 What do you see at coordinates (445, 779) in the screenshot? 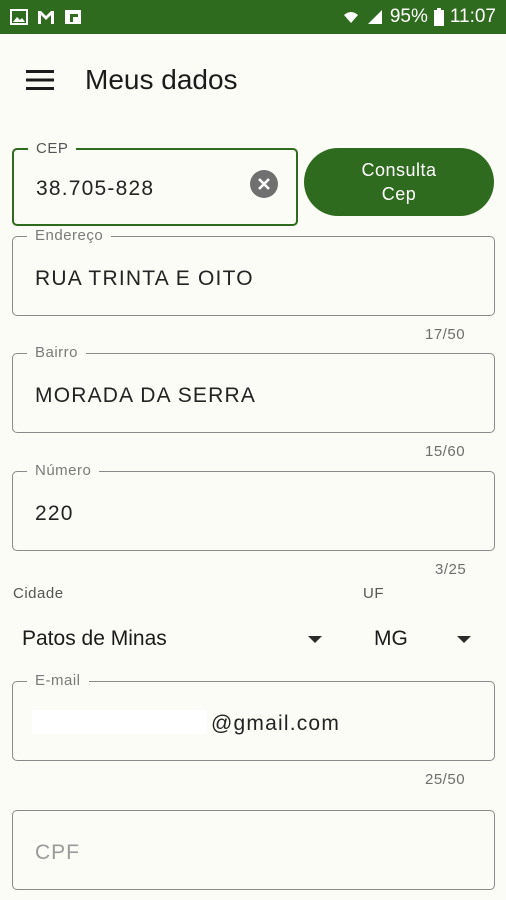
I see `email-counter: 25/50` at bounding box center [445, 779].